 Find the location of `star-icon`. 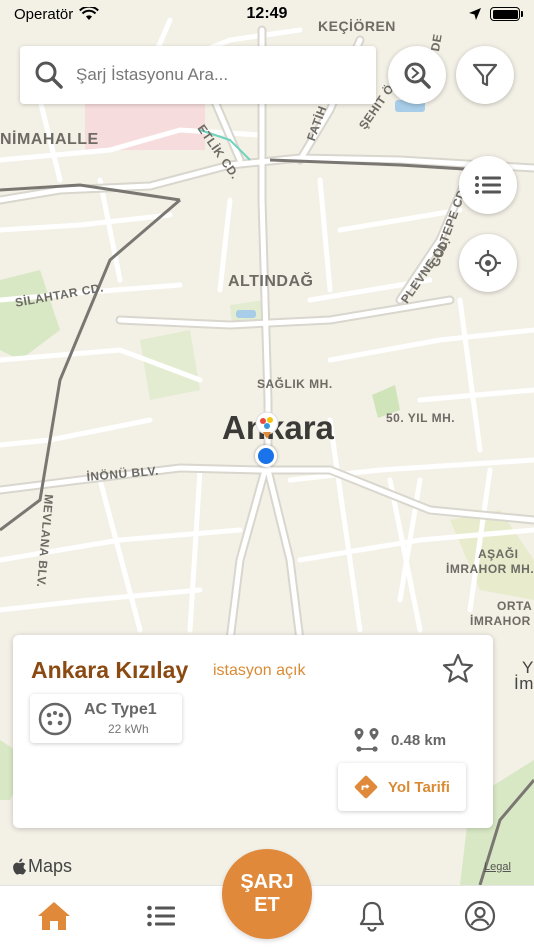

star-icon is located at coordinates (458, 668).